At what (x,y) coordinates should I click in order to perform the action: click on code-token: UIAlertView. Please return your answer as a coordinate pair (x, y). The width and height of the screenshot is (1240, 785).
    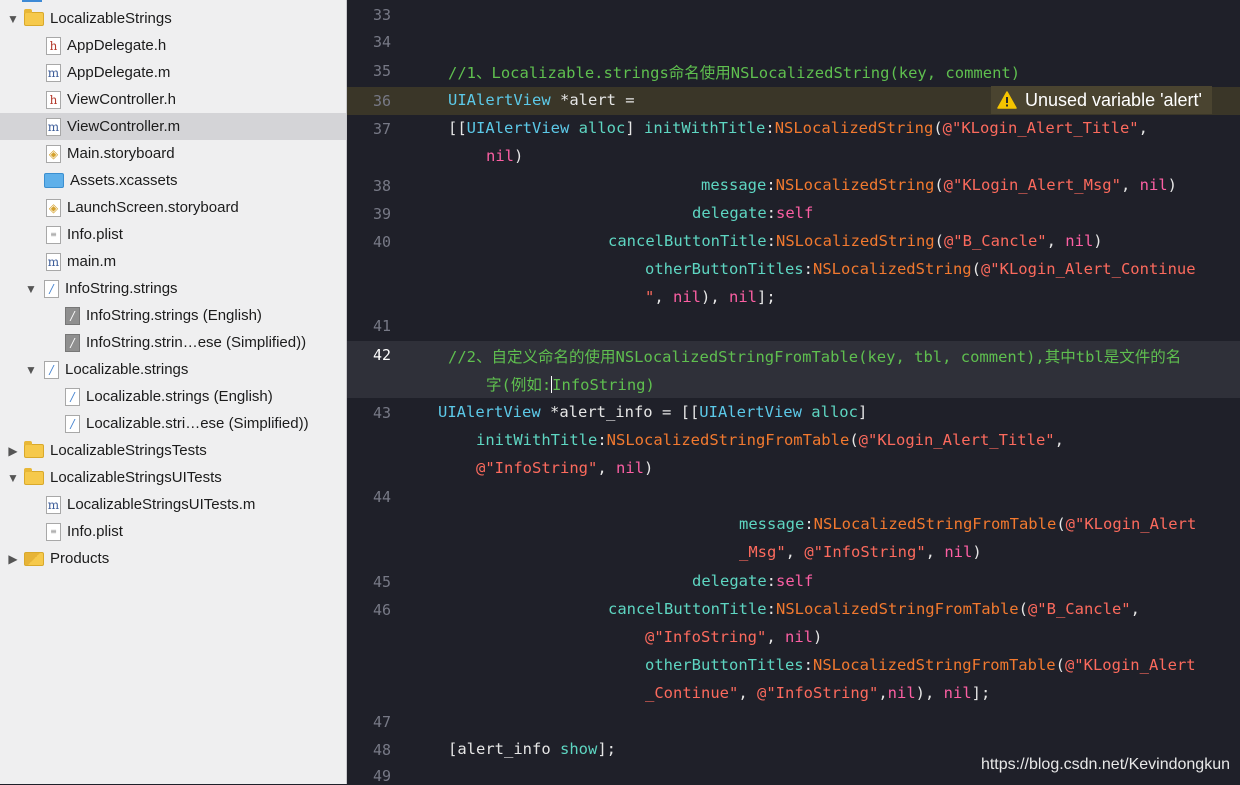
    Looking at the image, I should click on (489, 412).